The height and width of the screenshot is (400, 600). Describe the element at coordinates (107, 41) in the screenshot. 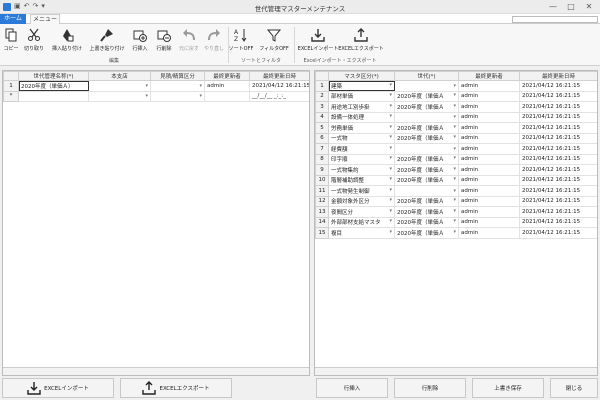

I see `overwrite-paste-button: 上書き貼り付け` at that location.